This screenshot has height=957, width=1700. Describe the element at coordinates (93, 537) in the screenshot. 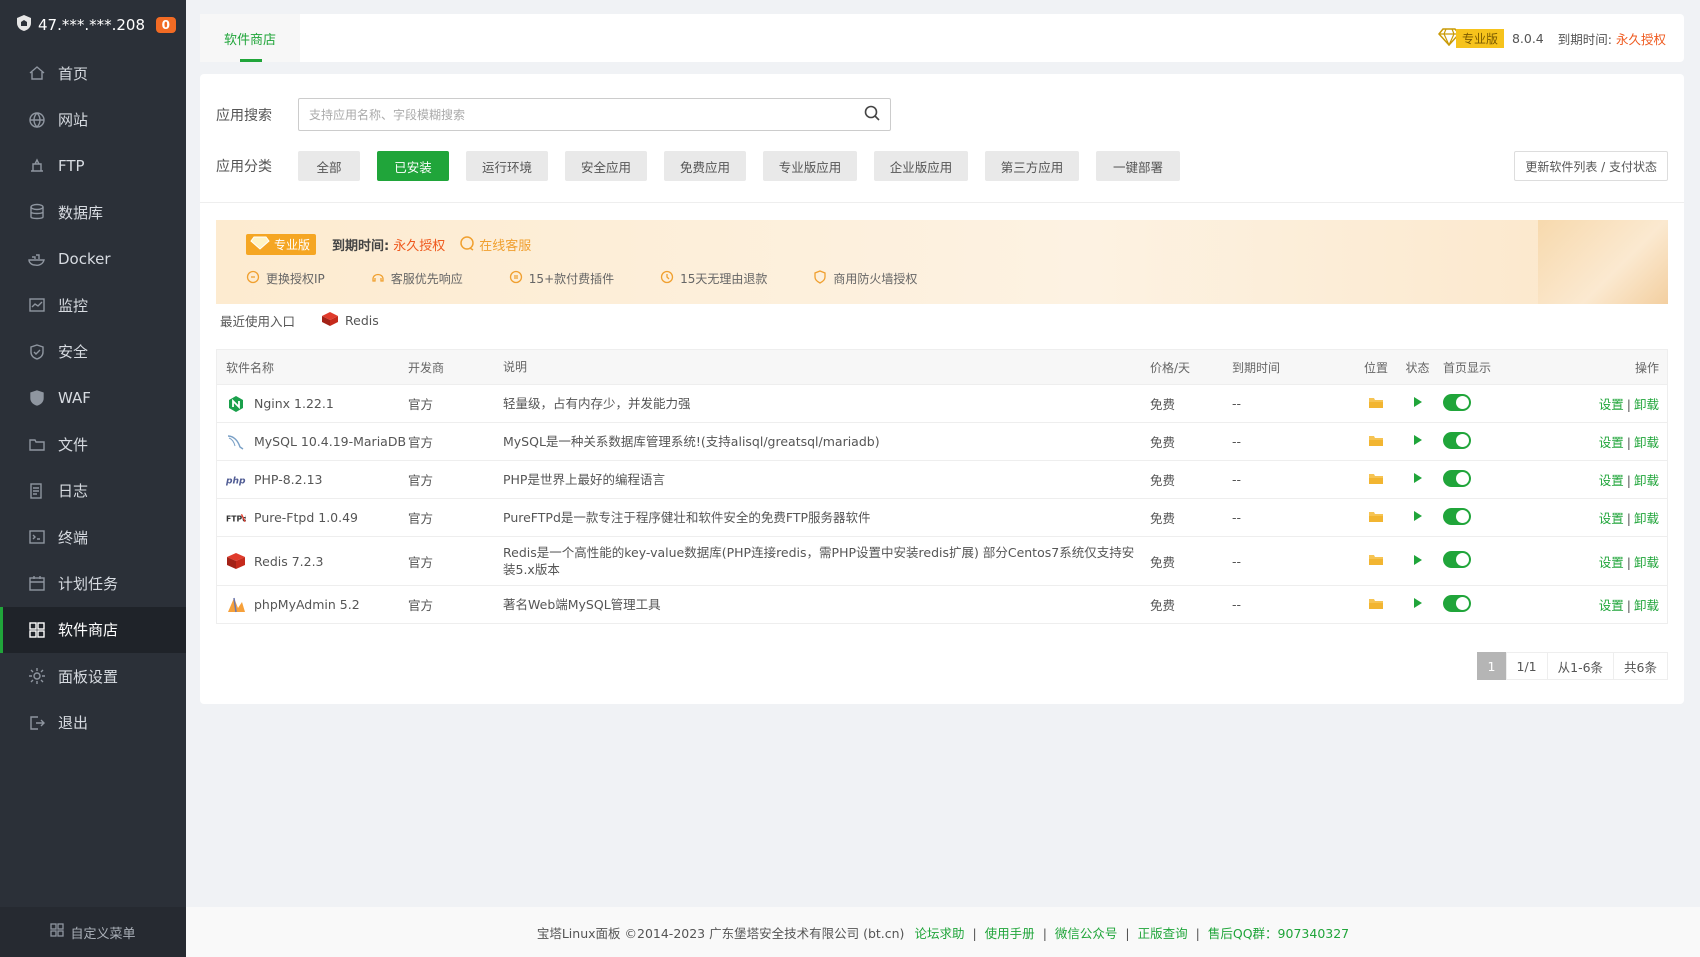

I see `sidebar-item-10: 终端` at that location.